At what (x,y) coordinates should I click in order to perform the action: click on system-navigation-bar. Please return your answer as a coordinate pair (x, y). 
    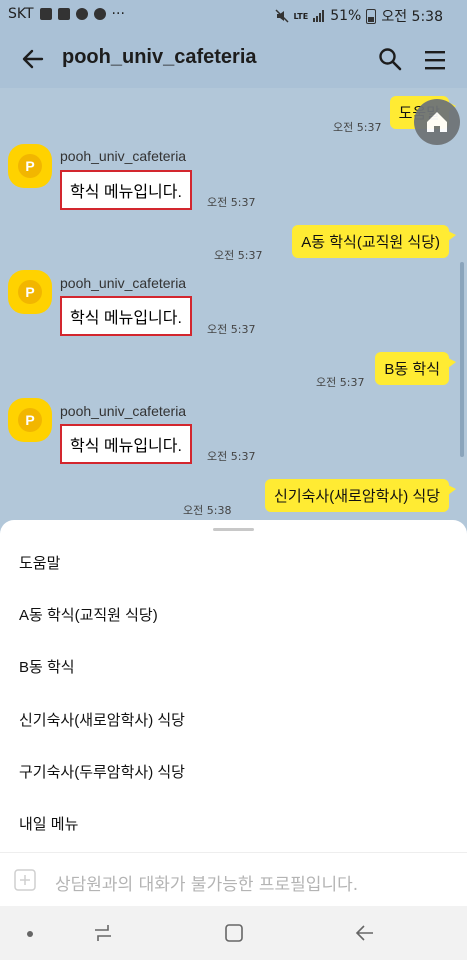
    Looking at the image, I should click on (233, 933).